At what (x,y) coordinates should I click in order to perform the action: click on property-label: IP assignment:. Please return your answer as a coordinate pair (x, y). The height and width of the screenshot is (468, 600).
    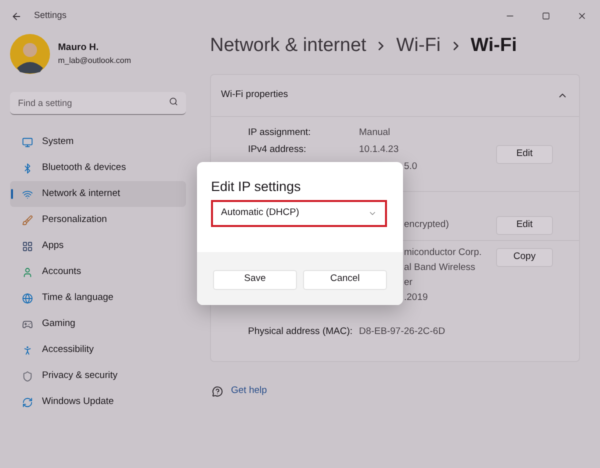
    Looking at the image, I should click on (280, 133).